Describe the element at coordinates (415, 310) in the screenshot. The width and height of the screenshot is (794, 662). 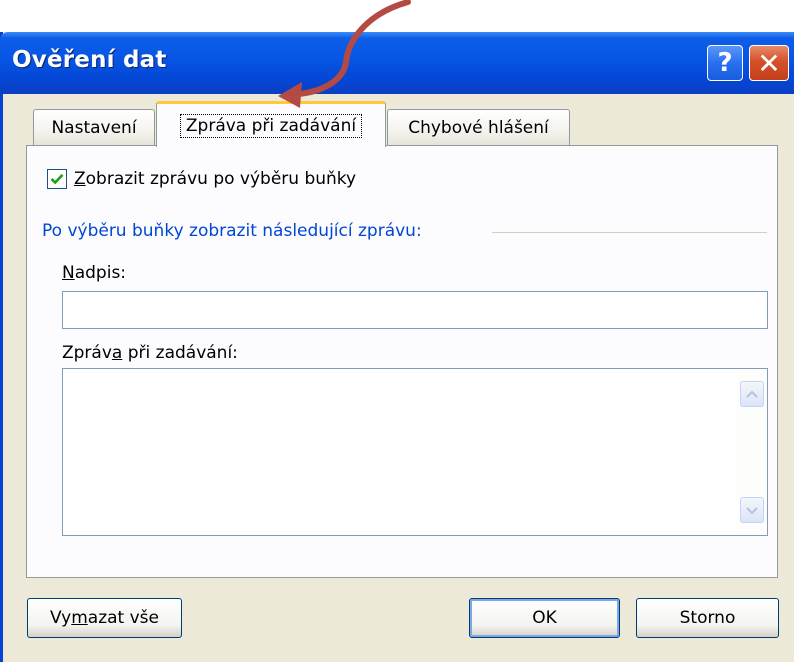
I see `title-input` at that location.